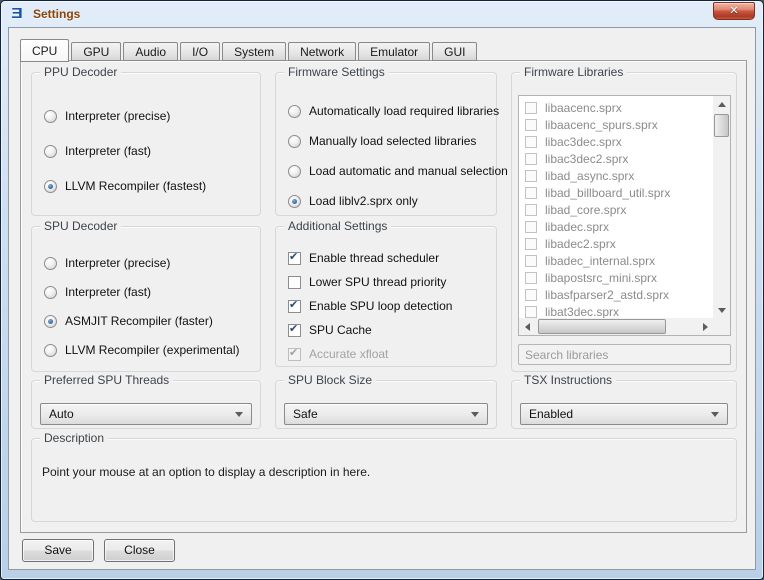  Describe the element at coordinates (17, 13) in the screenshot. I see `rpcs3-logo-icon: Ǝ` at that location.